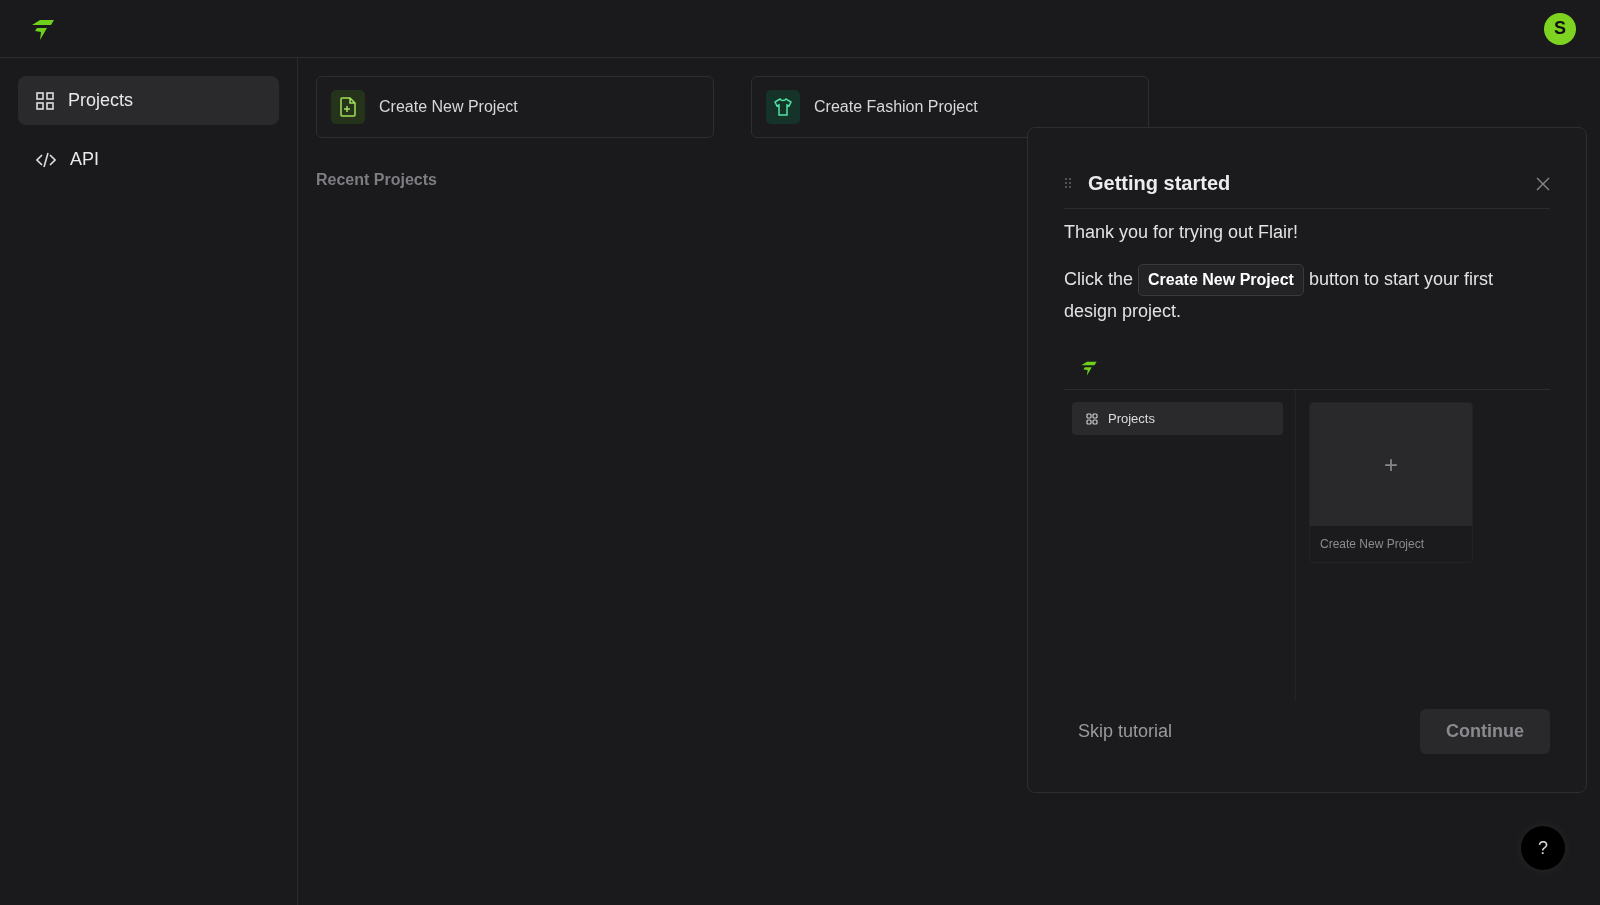  What do you see at coordinates (1543, 848) in the screenshot?
I see `help-button: ?` at bounding box center [1543, 848].